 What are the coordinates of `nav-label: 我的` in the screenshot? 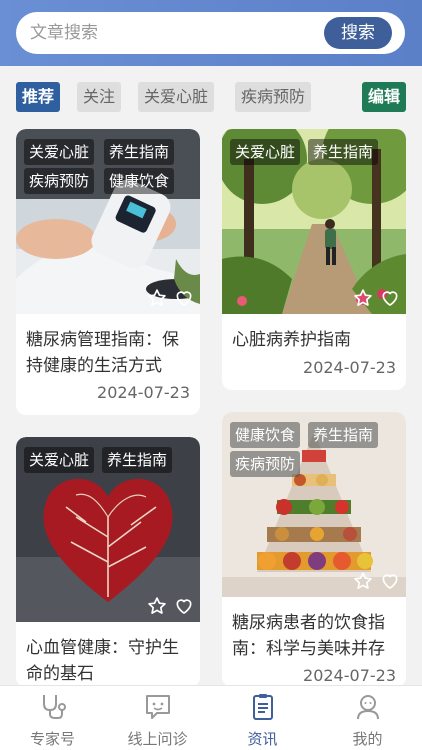 It's located at (367, 739).